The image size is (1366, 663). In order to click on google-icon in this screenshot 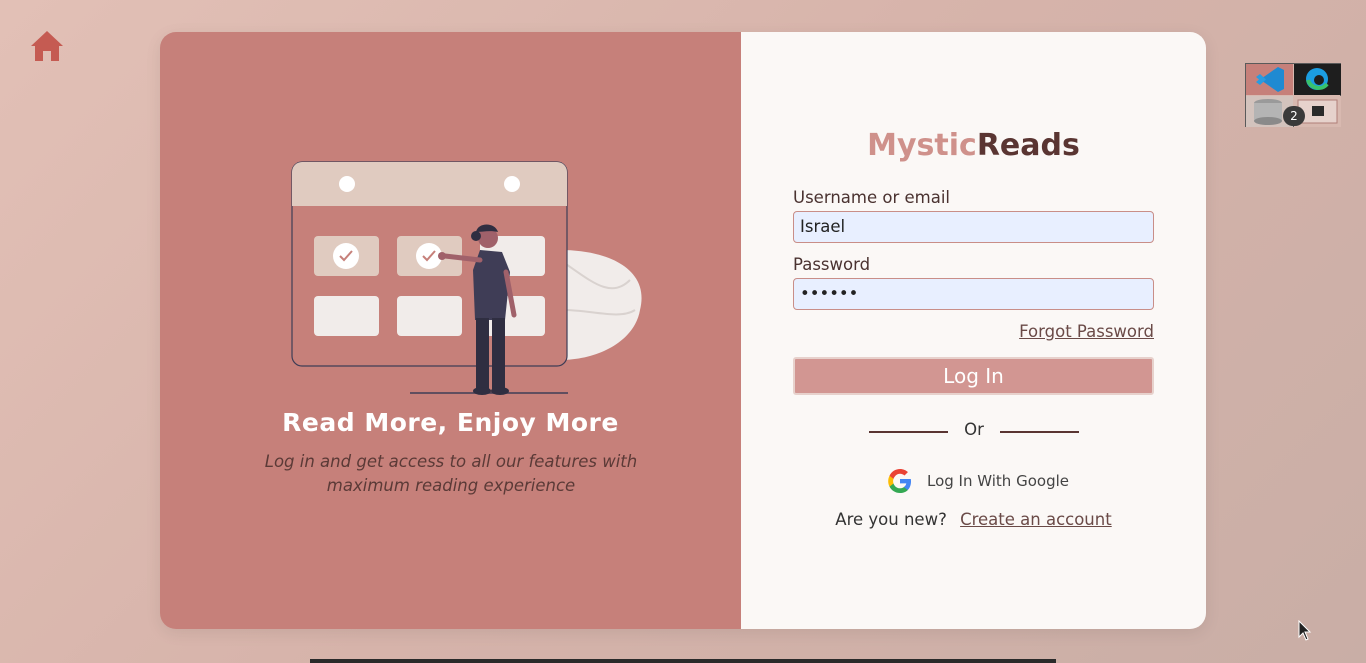, I will do `click(899, 481)`.